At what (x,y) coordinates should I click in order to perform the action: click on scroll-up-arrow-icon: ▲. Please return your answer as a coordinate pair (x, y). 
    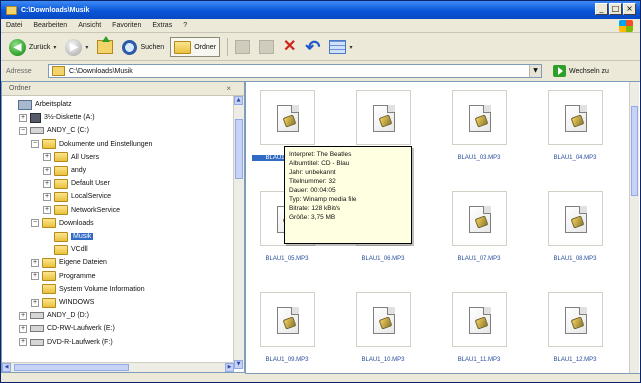
    Looking at the image, I should click on (238, 100).